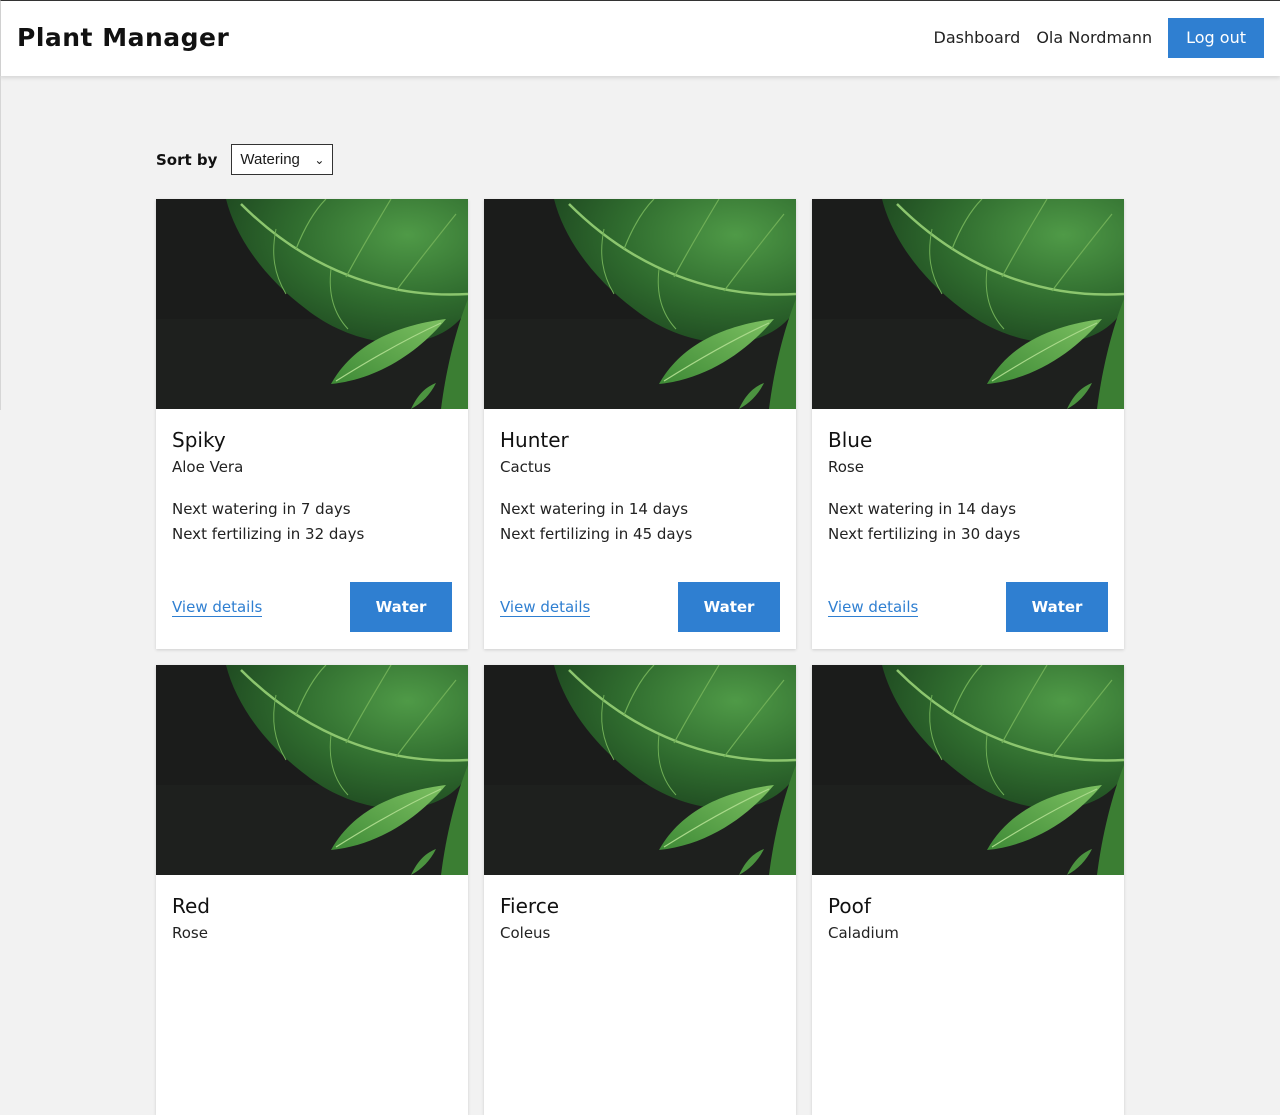  Describe the element at coordinates (312, 890) in the screenshot. I see `plant-card: Red Rose` at that location.